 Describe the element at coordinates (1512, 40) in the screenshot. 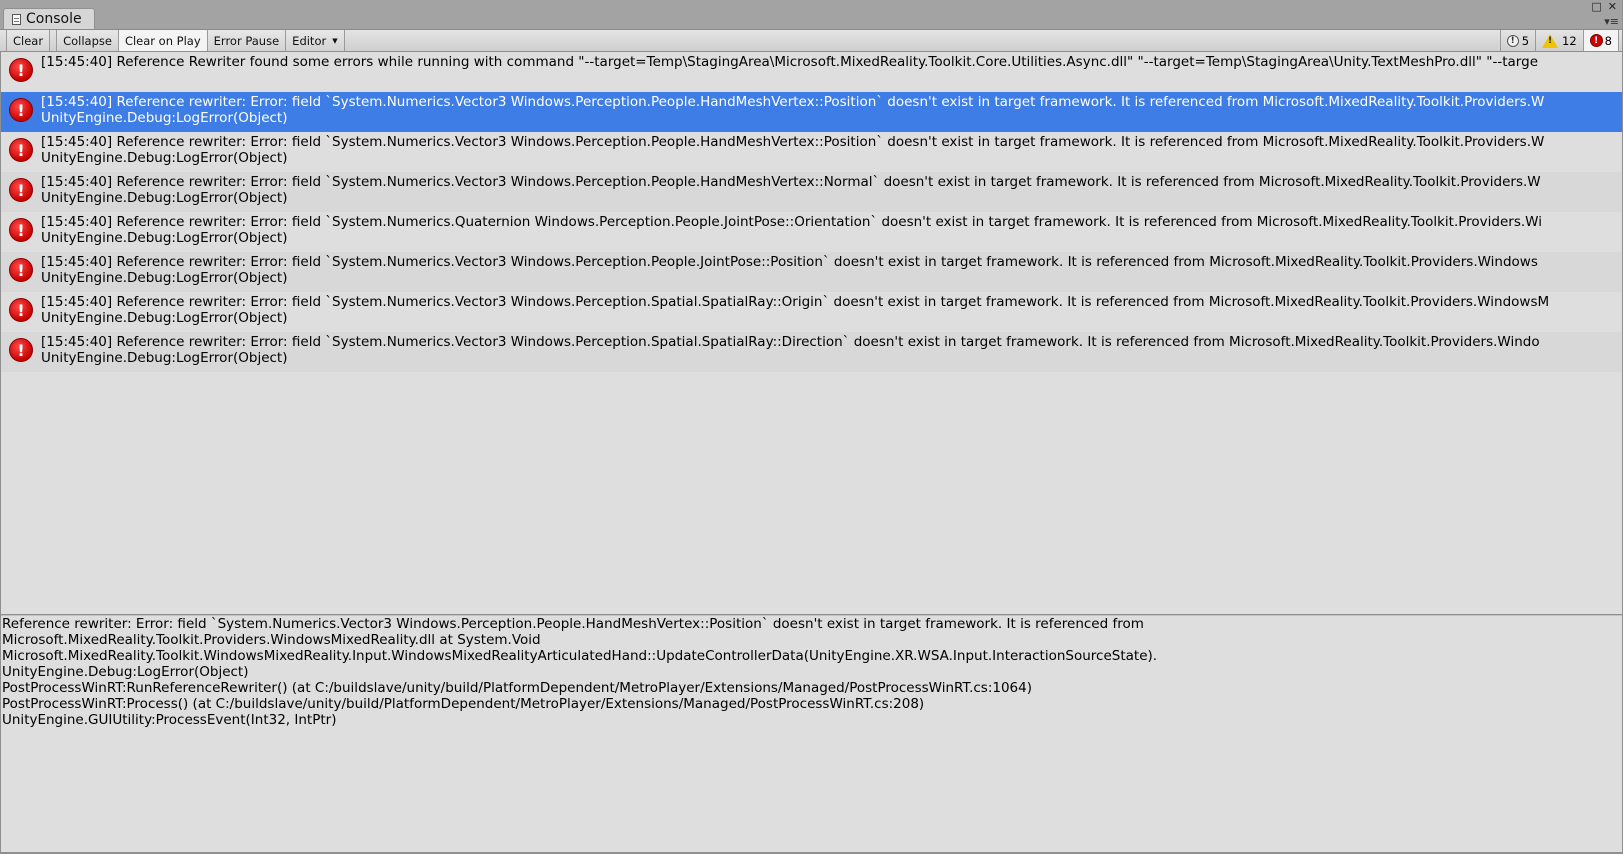

I see `info-icon: !` at that location.